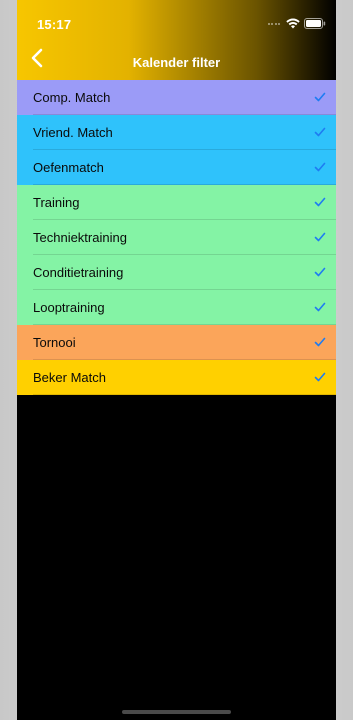 This screenshot has height=720, width=353. What do you see at coordinates (273, 23) in the screenshot?
I see `cellular-dots-icon` at bounding box center [273, 23].